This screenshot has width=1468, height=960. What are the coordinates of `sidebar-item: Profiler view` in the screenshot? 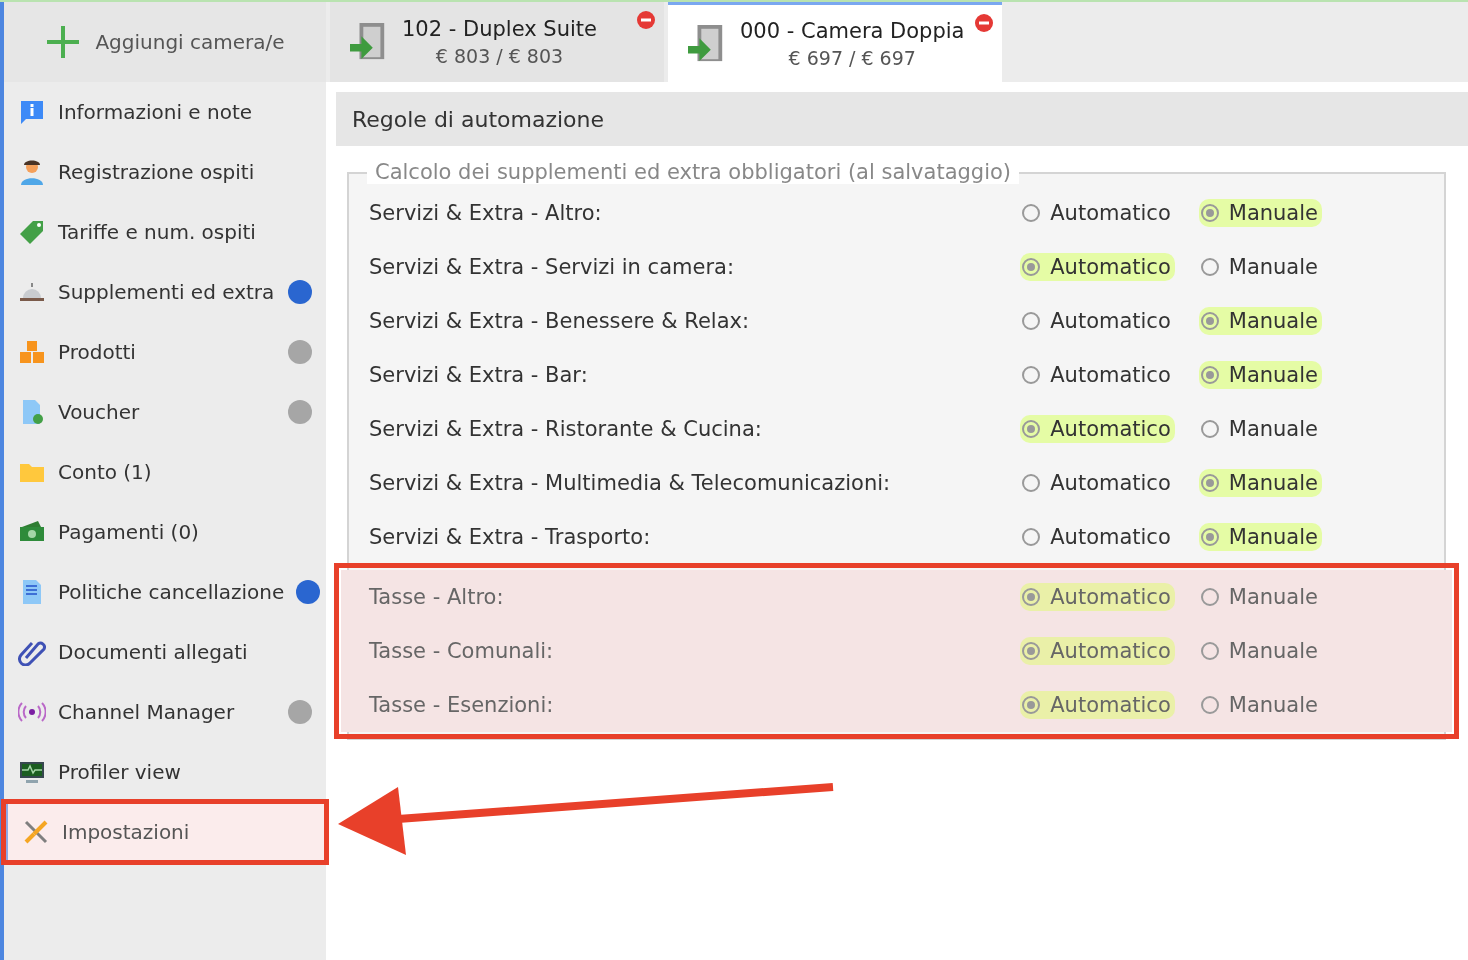 It's located at (165, 772).